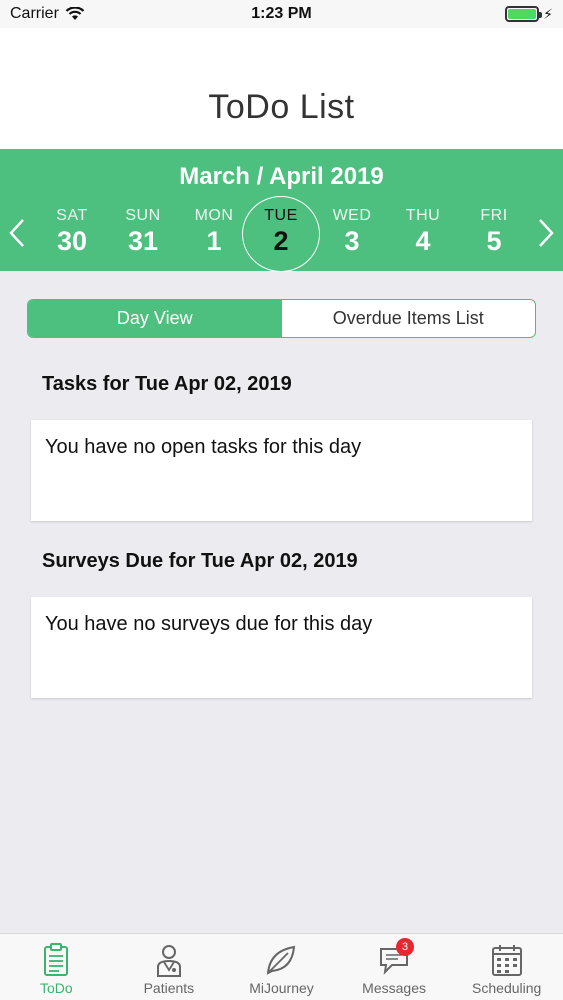 The width and height of the screenshot is (563, 1000). I want to click on day-sun-31: SUN 31, so click(143, 232).